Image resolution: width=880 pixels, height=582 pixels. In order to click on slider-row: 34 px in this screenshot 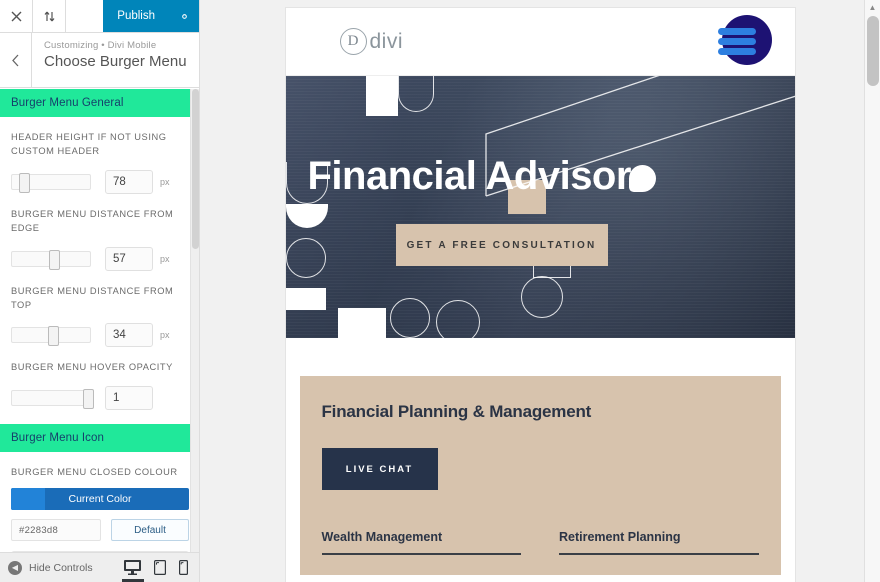, I will do `click(100, 335)`.